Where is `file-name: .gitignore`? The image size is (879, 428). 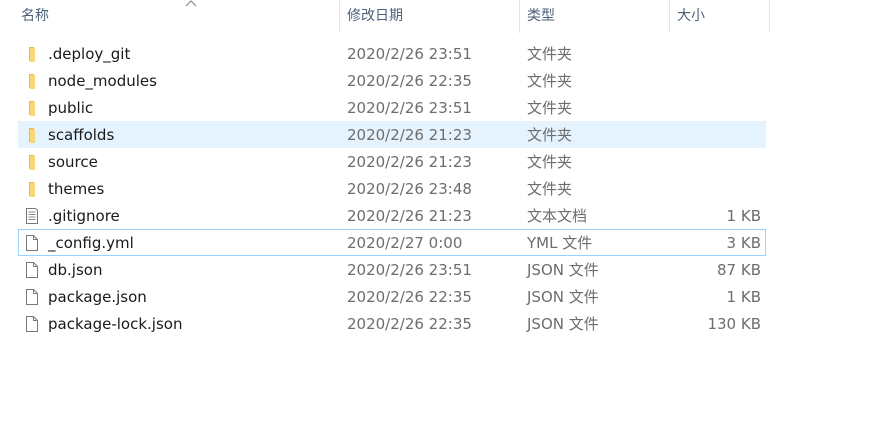
file-name: .gitignore is located at coordinates (84, 216).